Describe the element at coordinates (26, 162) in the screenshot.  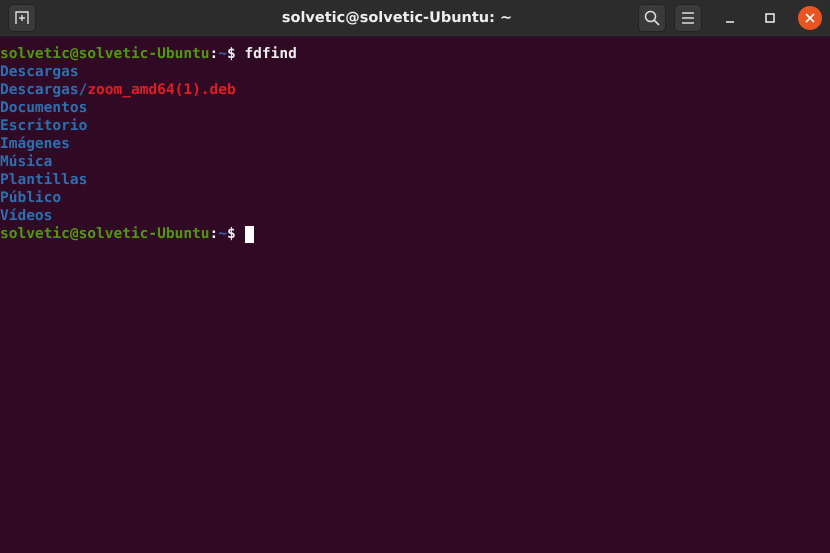
I see `output-line: Música` at that location.